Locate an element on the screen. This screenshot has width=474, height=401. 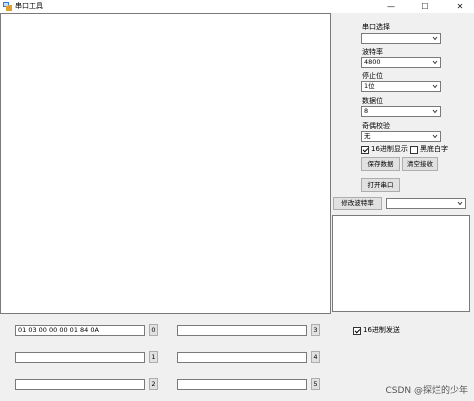
port-combo is located at coordinates (401, 38).